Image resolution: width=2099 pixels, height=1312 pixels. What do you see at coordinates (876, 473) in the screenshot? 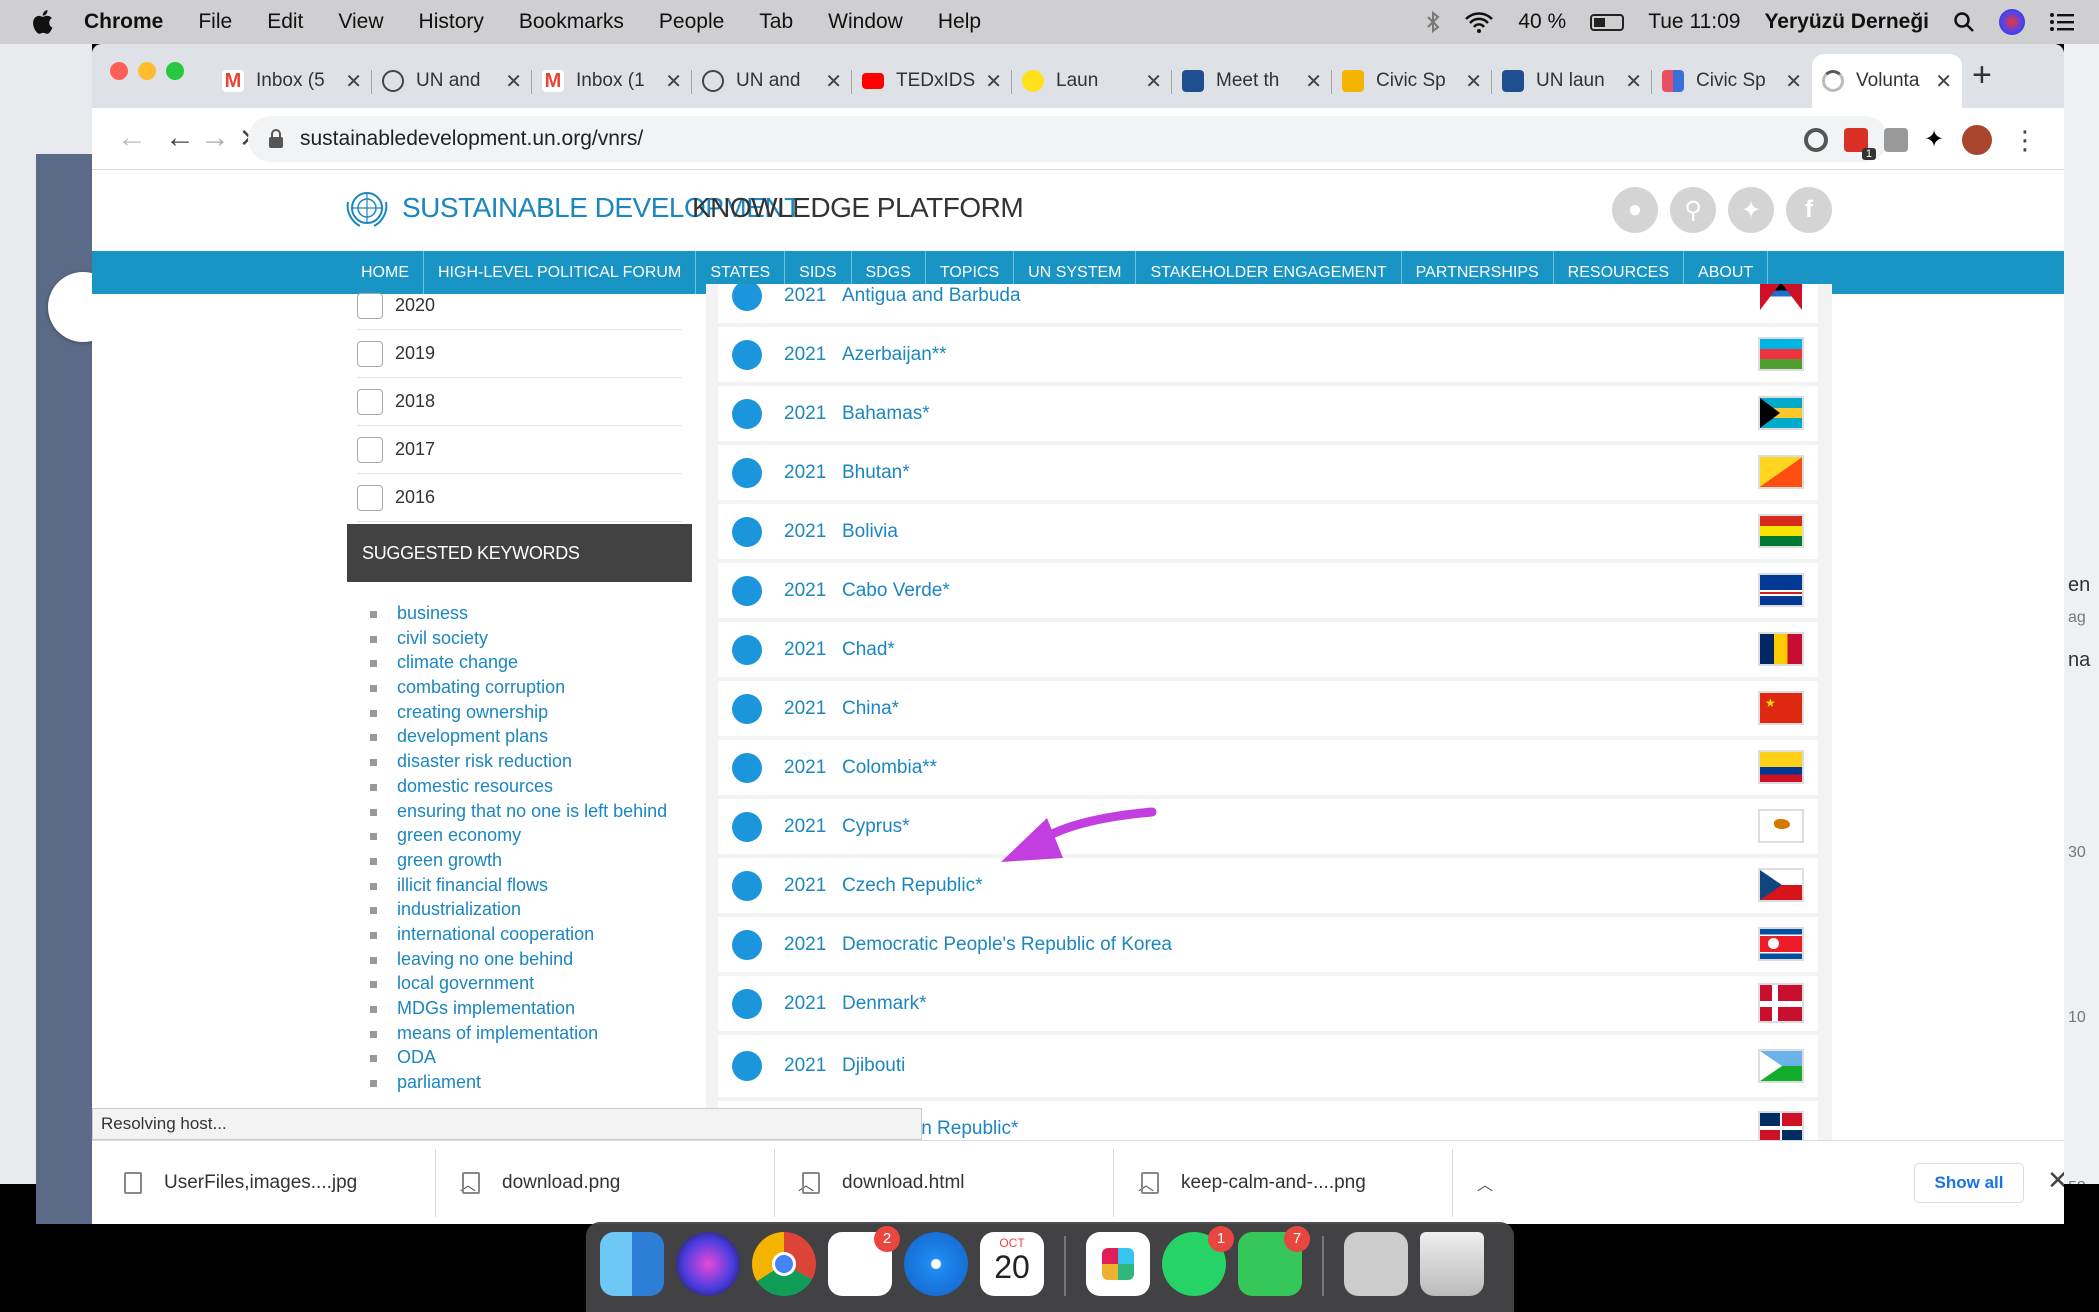
I see `vnr-country-link: Bhutan*` at bounding box center [876, 473].